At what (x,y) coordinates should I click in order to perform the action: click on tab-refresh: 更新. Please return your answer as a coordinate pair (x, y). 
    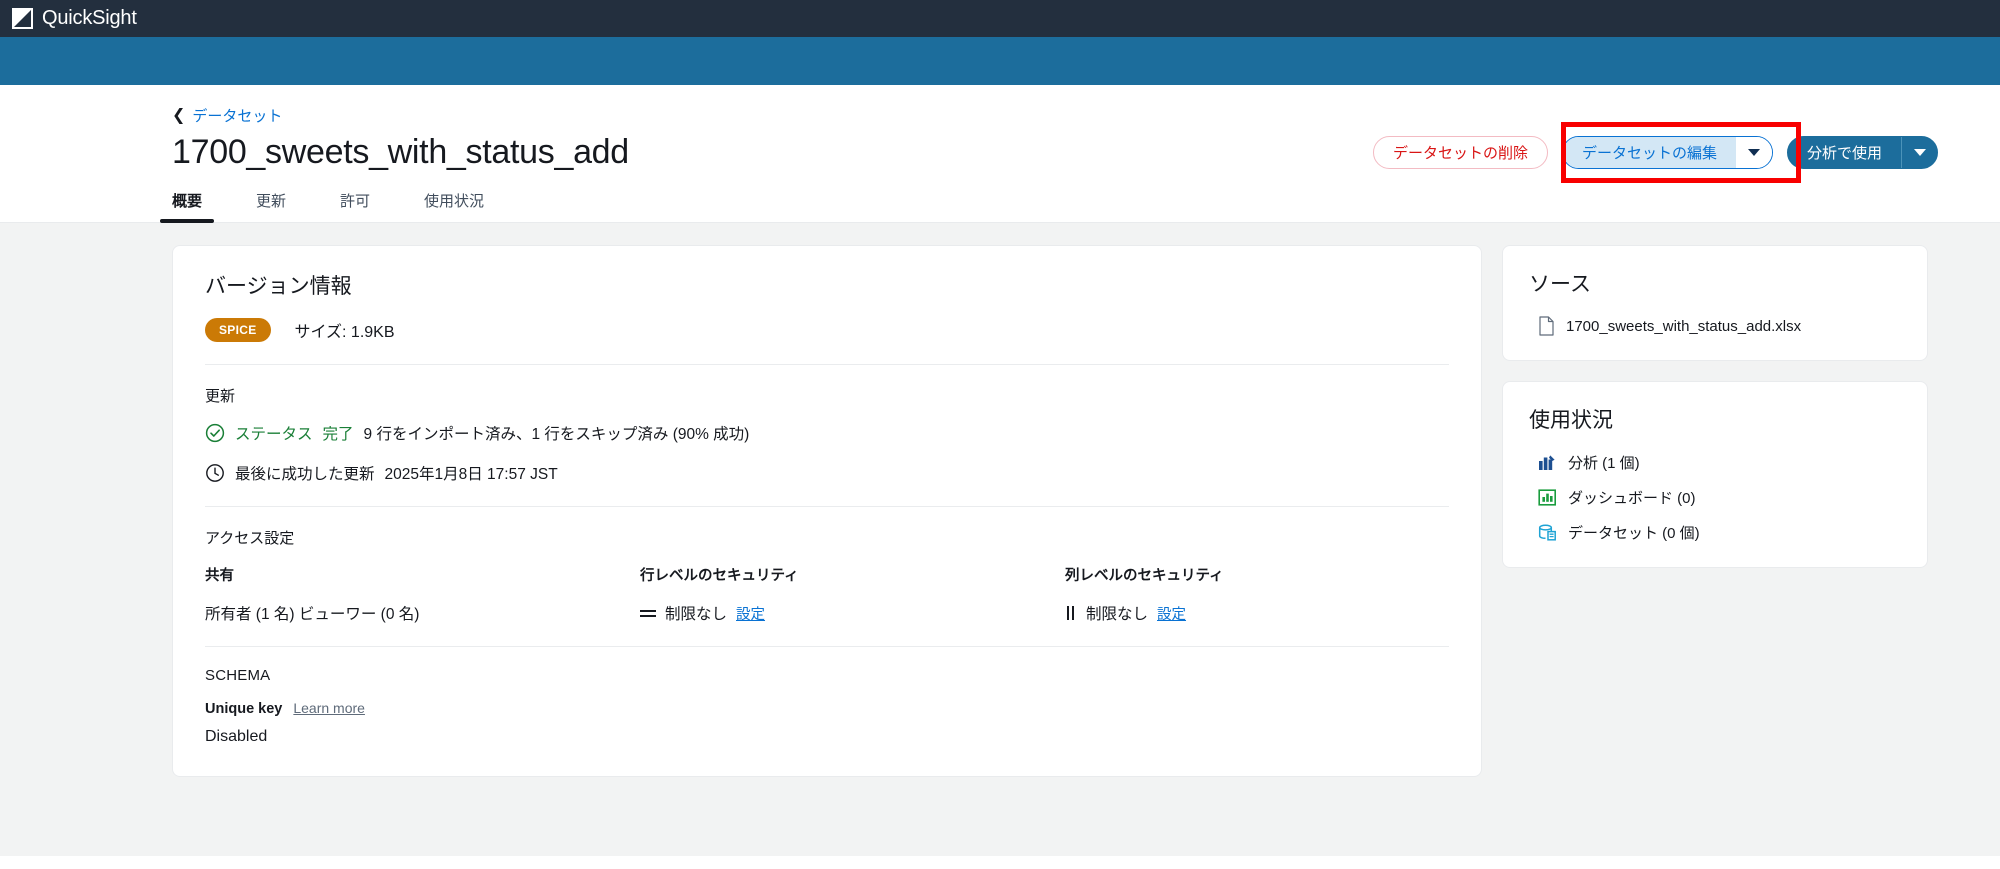
    Looking at the image, I should click on (271, 206).